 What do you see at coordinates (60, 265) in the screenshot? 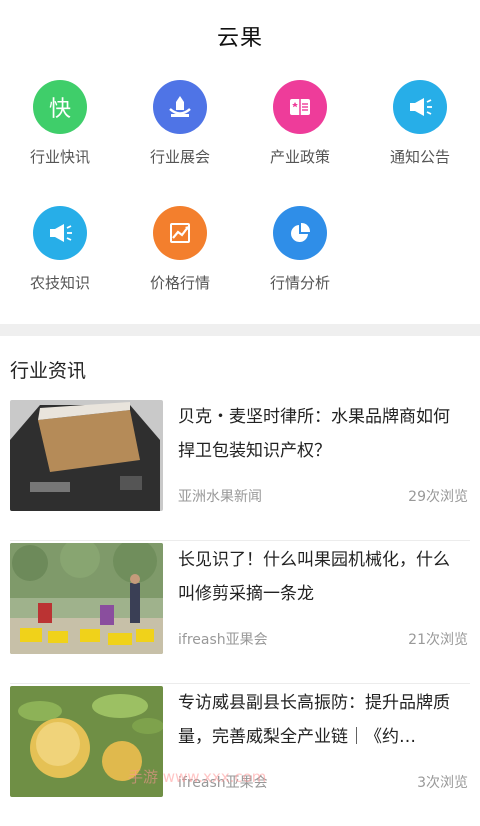
I see `category-agri-knowledge: 农技知识` at bounding box center [60, 265].